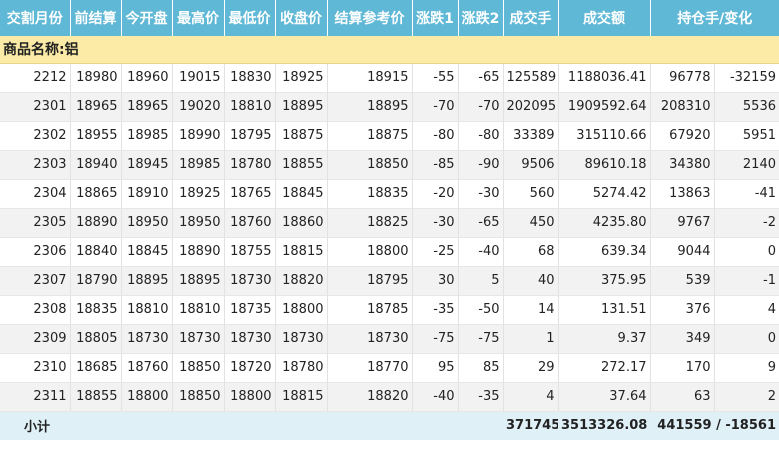 The width and height of the screenshot is (779, 459). What do you see at coordinates (96, 368) in the screenshot?
I see `cell-prev-settle: 18685` at bounding box center [96, 368].